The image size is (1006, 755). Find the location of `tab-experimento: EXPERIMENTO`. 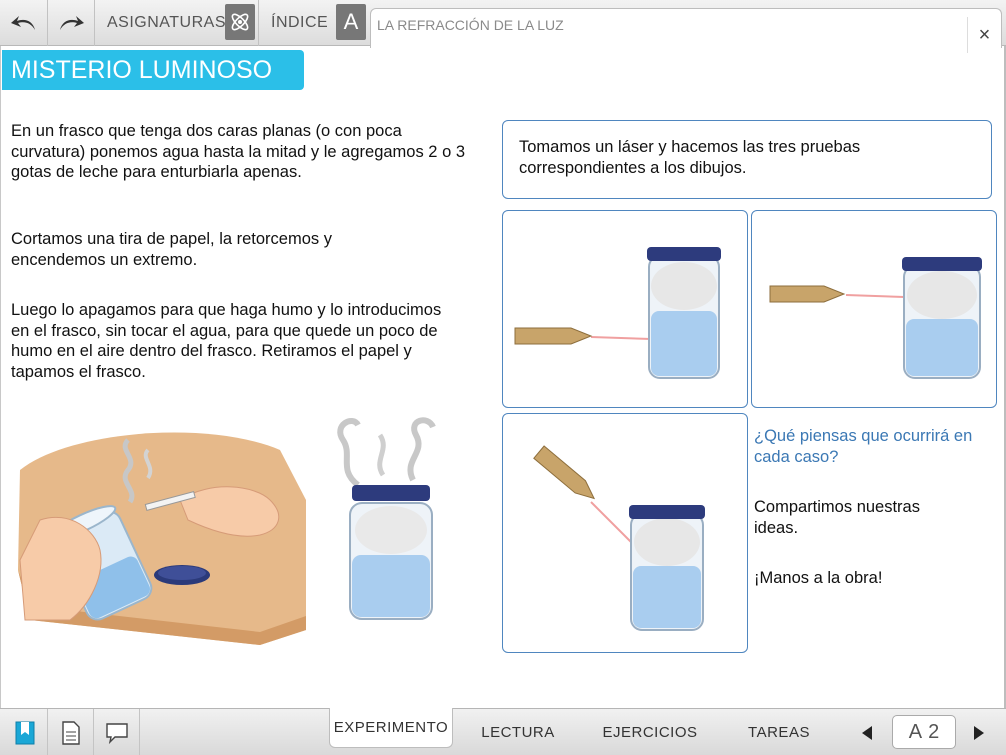

tab-experimento: EXPERIMENTO is located at coordinates (391, 728).